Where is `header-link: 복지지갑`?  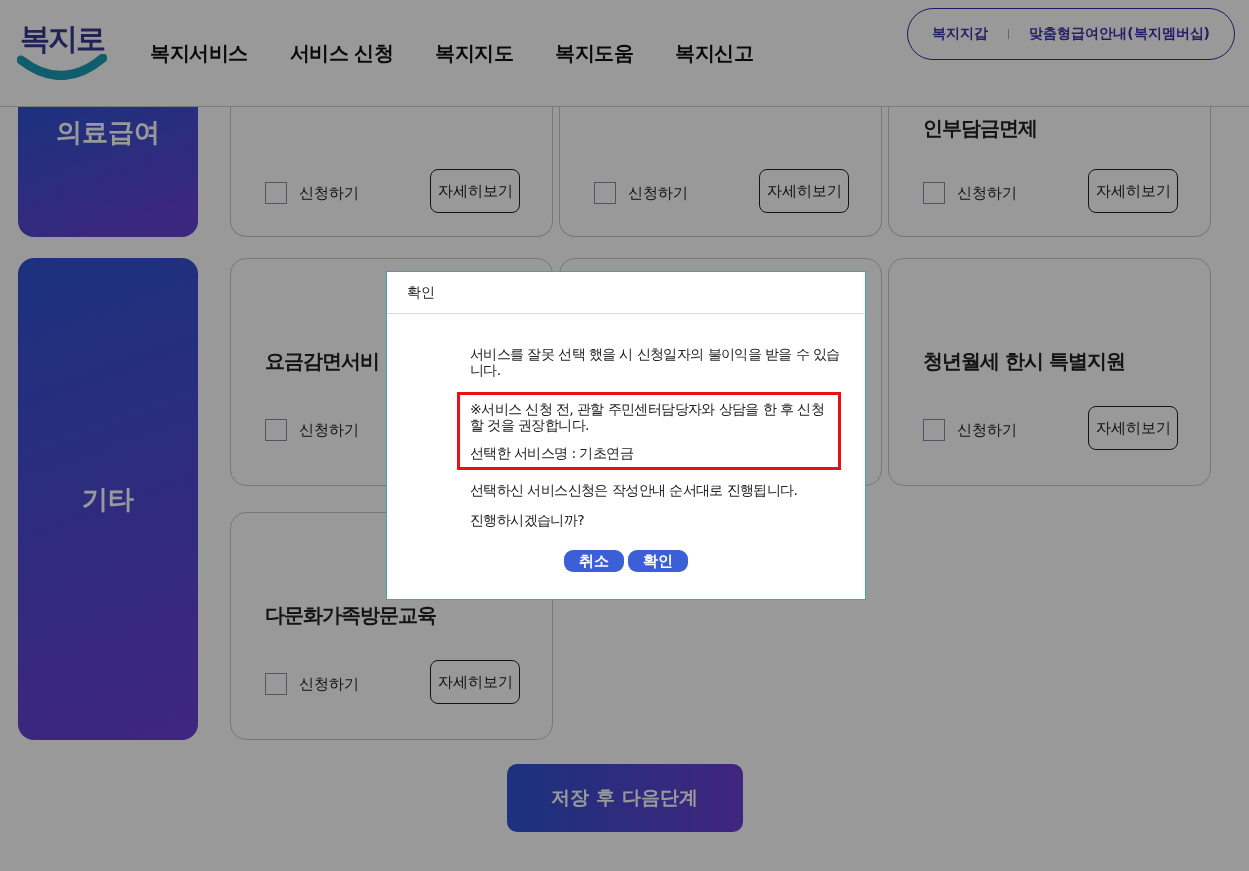 header-link: 복지지갑 is located at coordinates (960, 34).